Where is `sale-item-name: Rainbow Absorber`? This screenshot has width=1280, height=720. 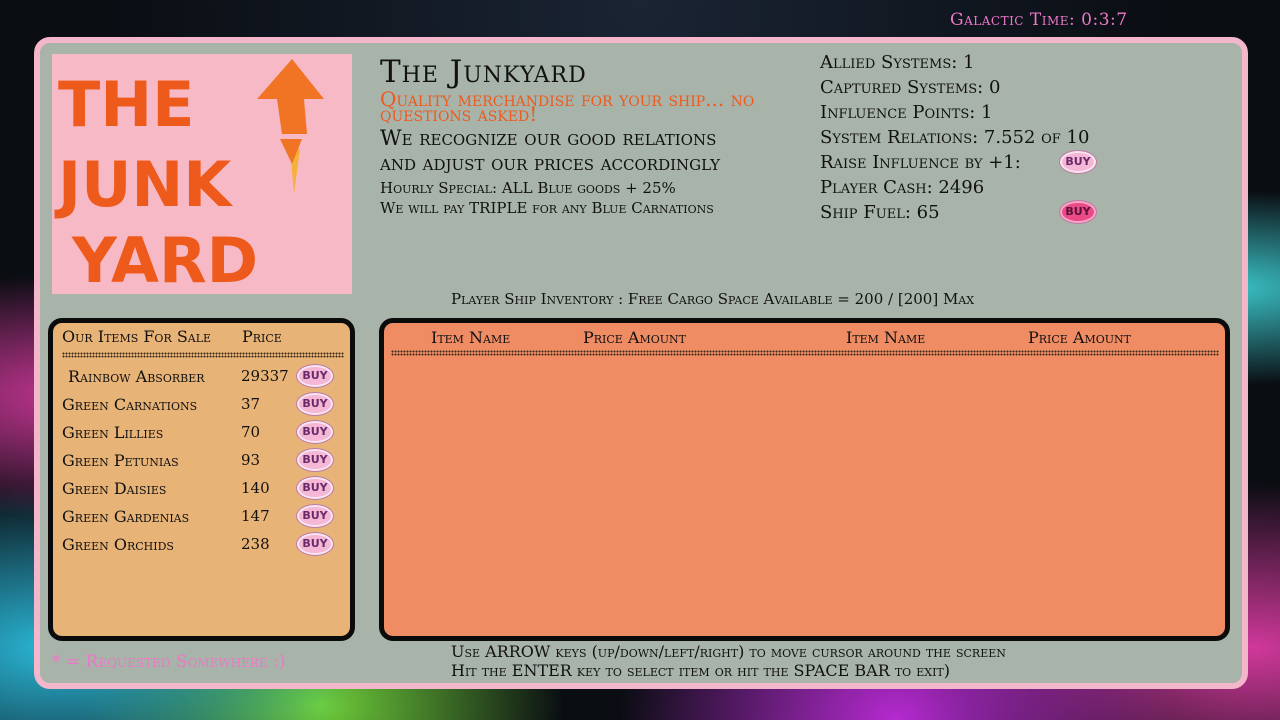
sale-item-name: Rainbow Absorber is located at coordinates (136, 376).